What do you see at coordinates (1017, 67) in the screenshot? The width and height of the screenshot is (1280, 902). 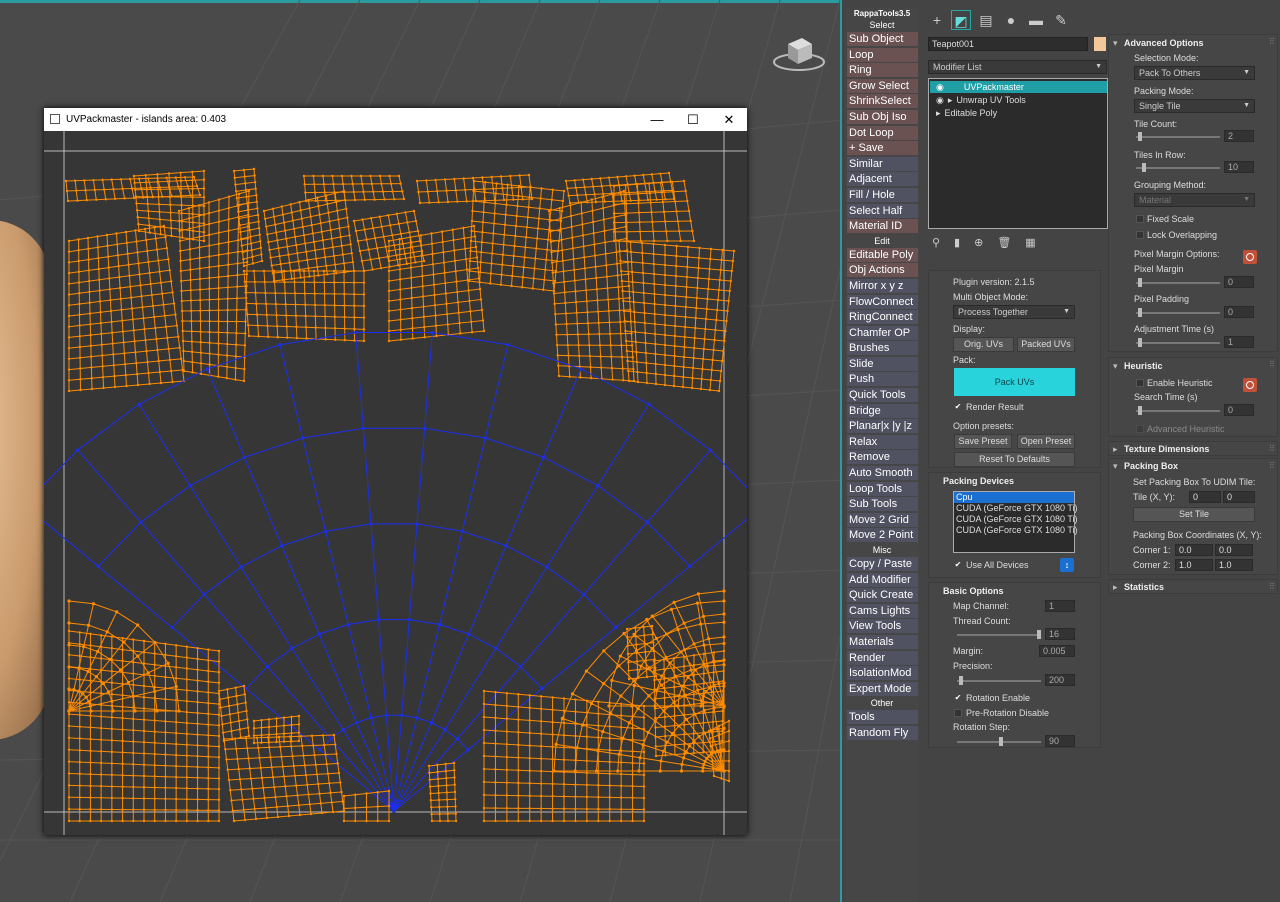 I see `modifier-list-dropdown: Modifier List ▼` at bounding box center [1017, 67].